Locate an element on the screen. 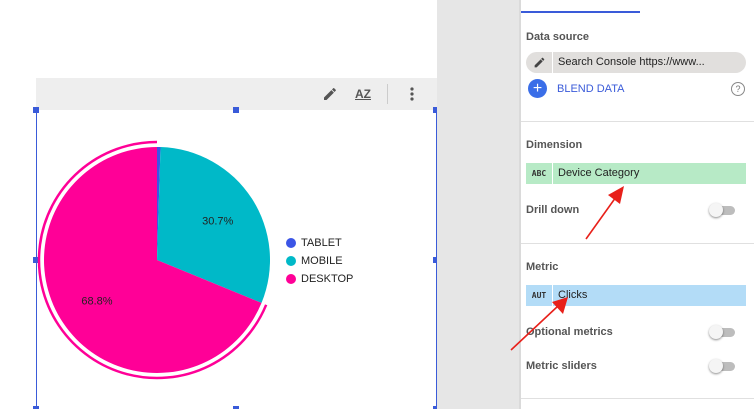 This screenshot has height=409, width=754. optional-metrics-label: Optional metrics is located at coordinates (569, 332).